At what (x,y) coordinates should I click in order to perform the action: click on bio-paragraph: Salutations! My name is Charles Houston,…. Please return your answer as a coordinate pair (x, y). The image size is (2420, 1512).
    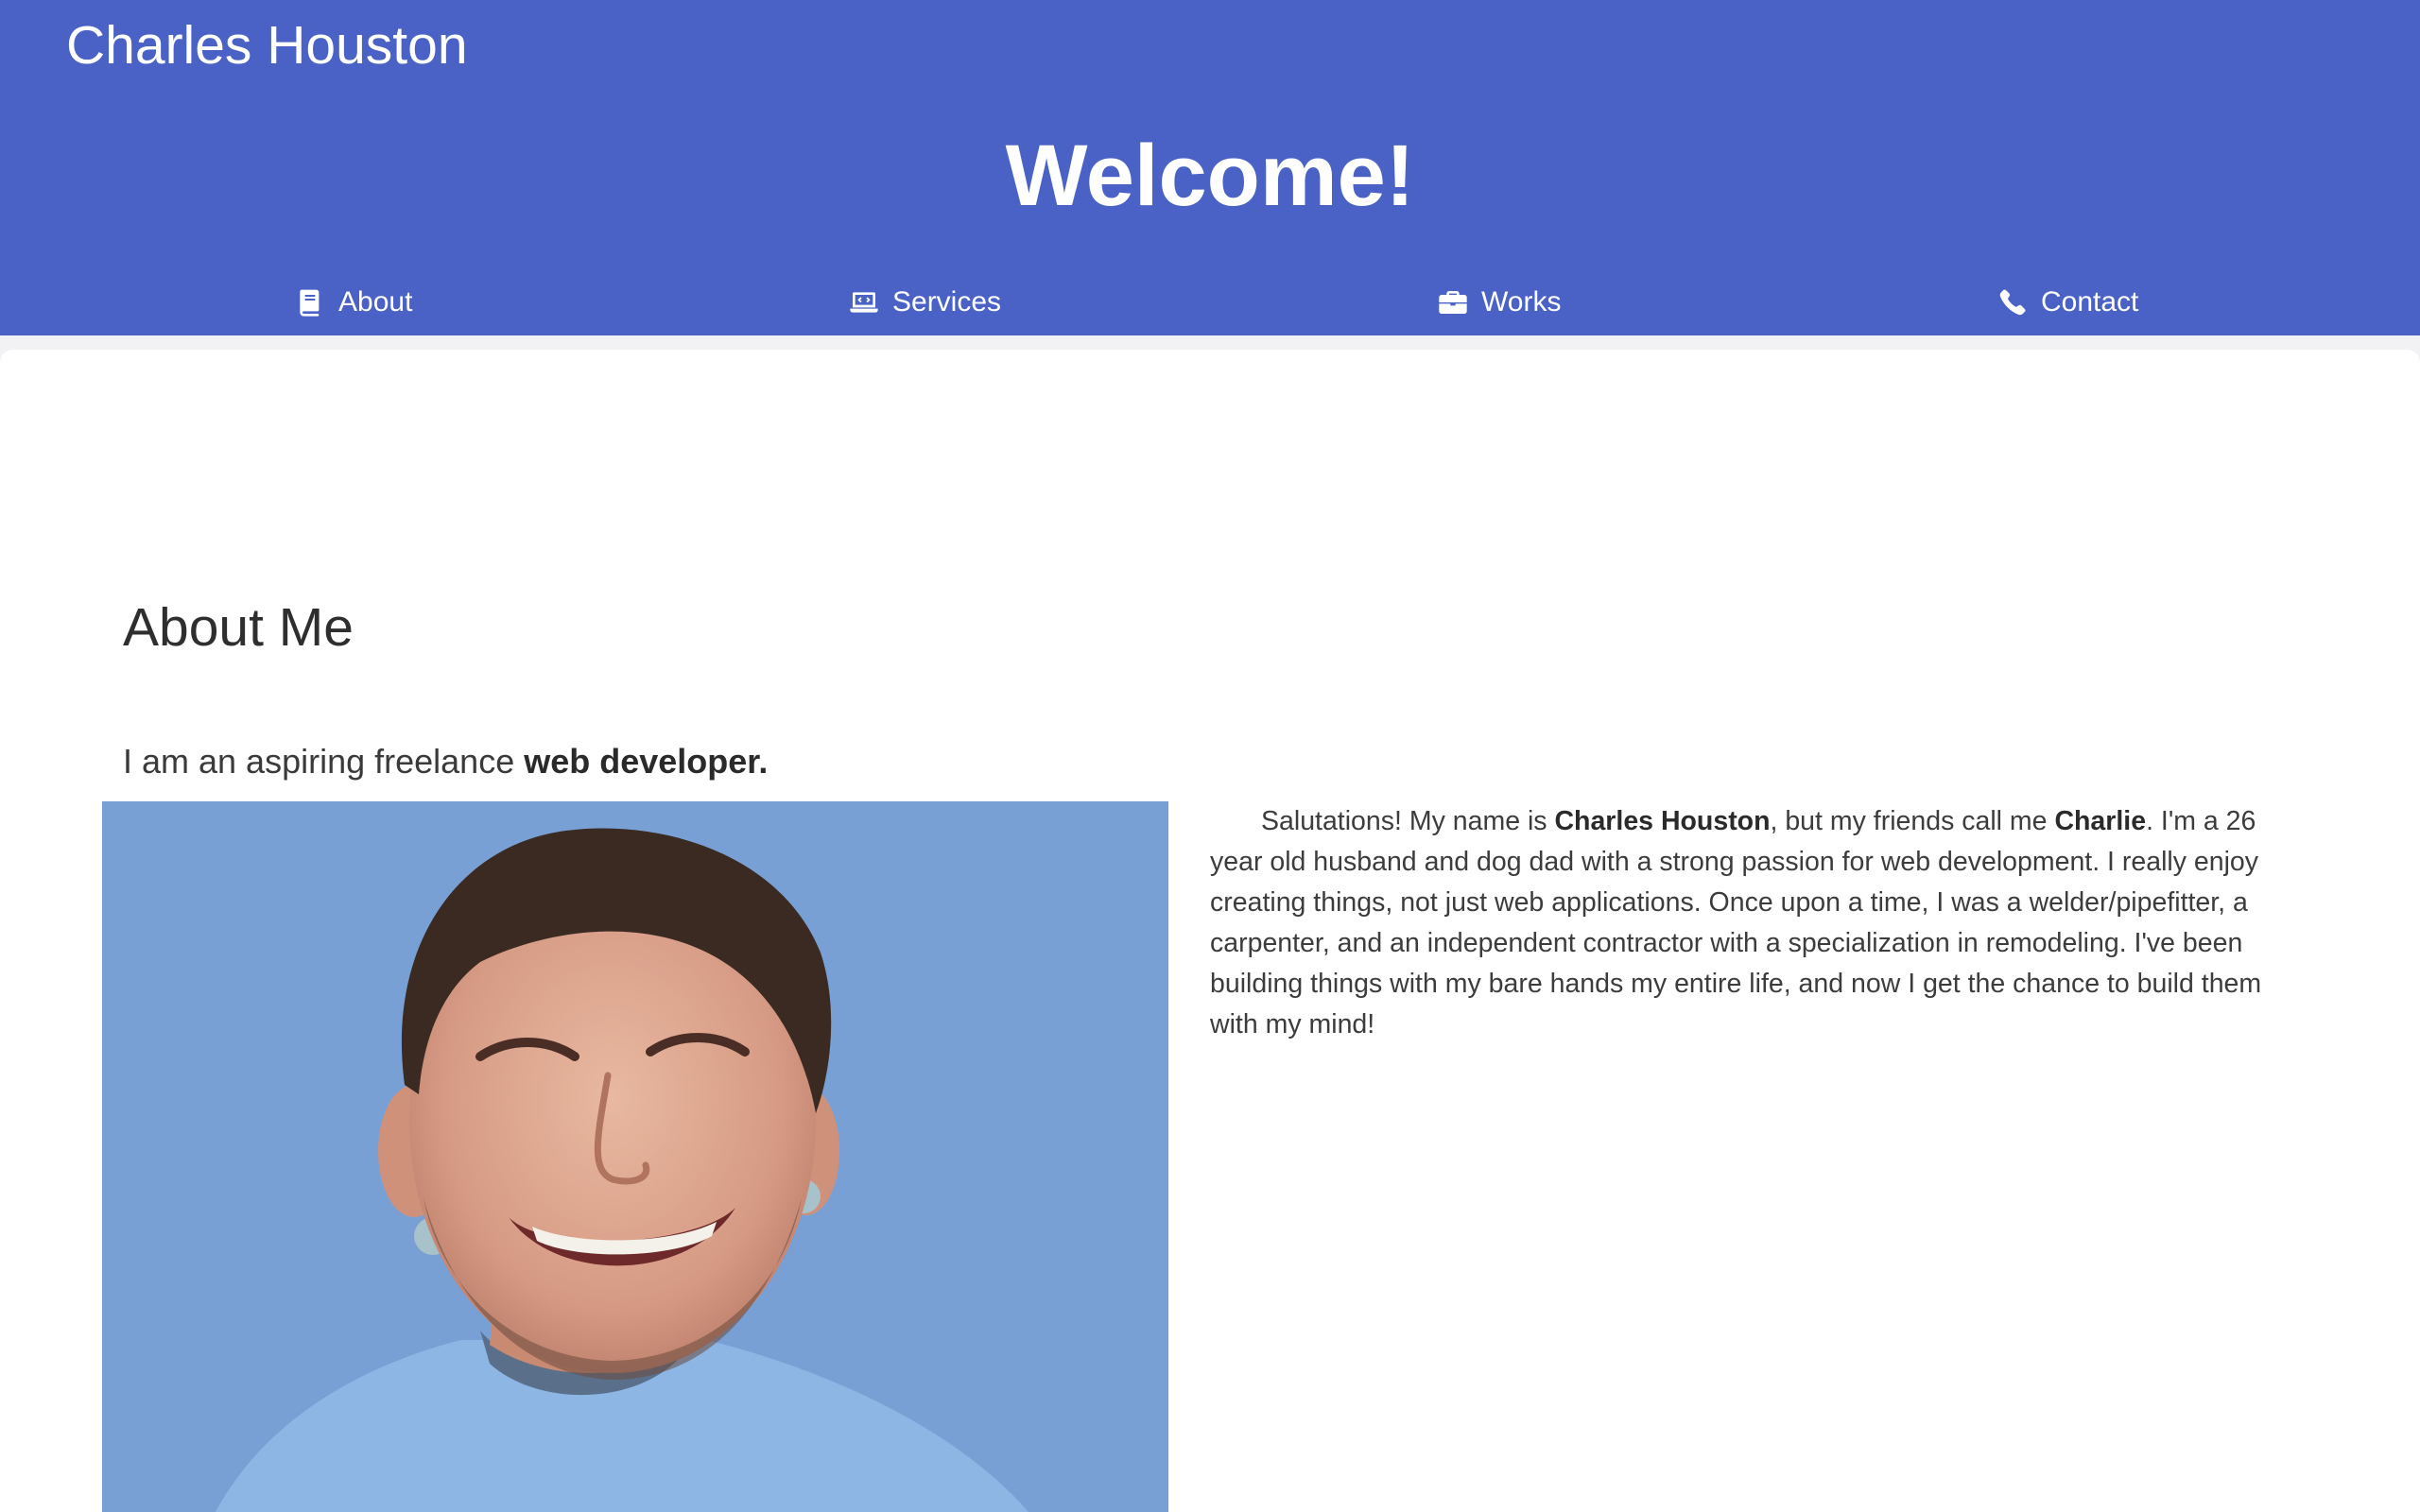
    Looking at the image, I should click on (1758, 923).